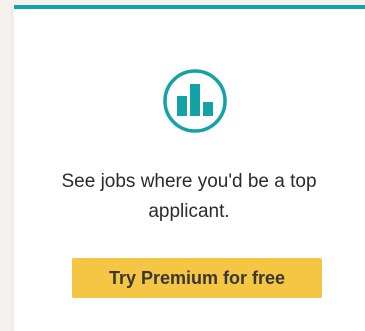 This screenshot has height=331, width=365. Describe the element at coordinates (195, 101) in the screenshot. I see `bar-chart-icon` at that location.